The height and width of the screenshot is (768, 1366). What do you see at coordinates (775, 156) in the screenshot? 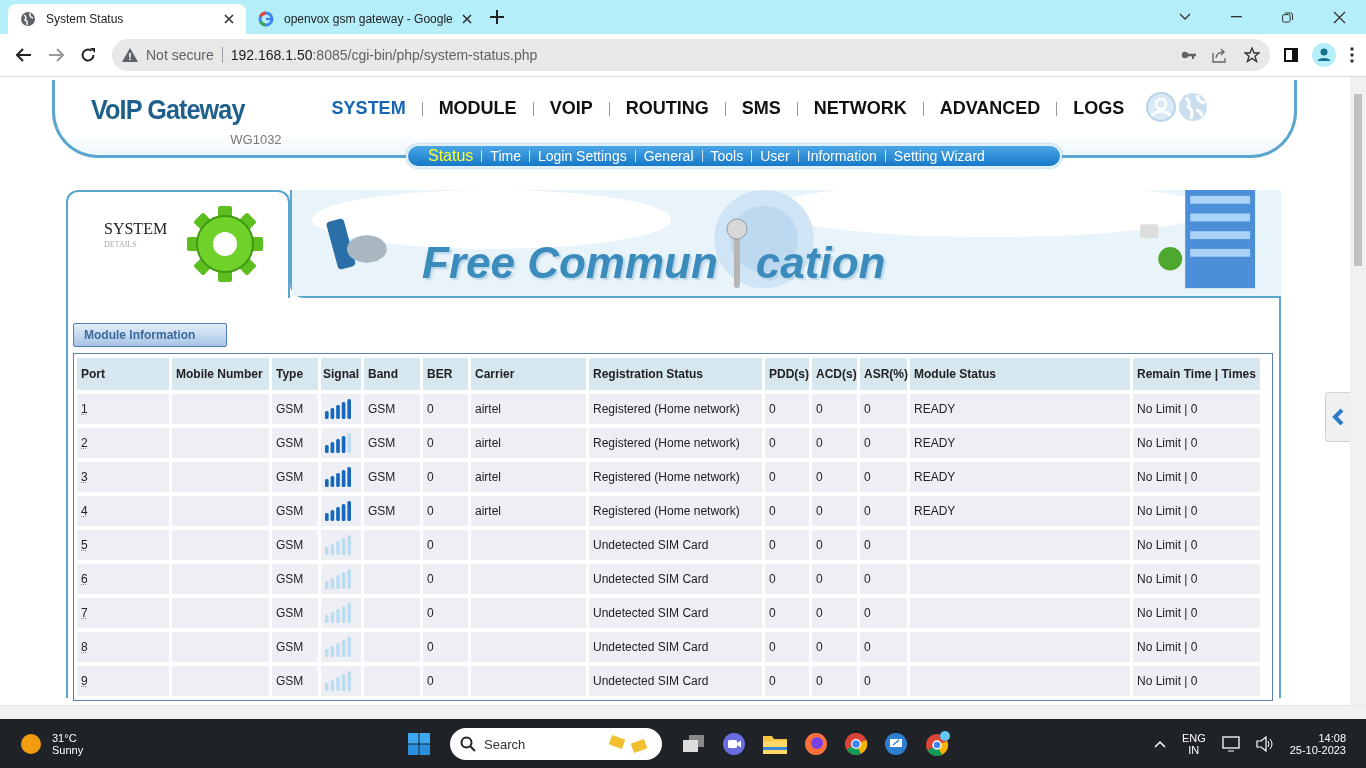
I see `sub-menu-item: User` at bounding box center [775, 156].